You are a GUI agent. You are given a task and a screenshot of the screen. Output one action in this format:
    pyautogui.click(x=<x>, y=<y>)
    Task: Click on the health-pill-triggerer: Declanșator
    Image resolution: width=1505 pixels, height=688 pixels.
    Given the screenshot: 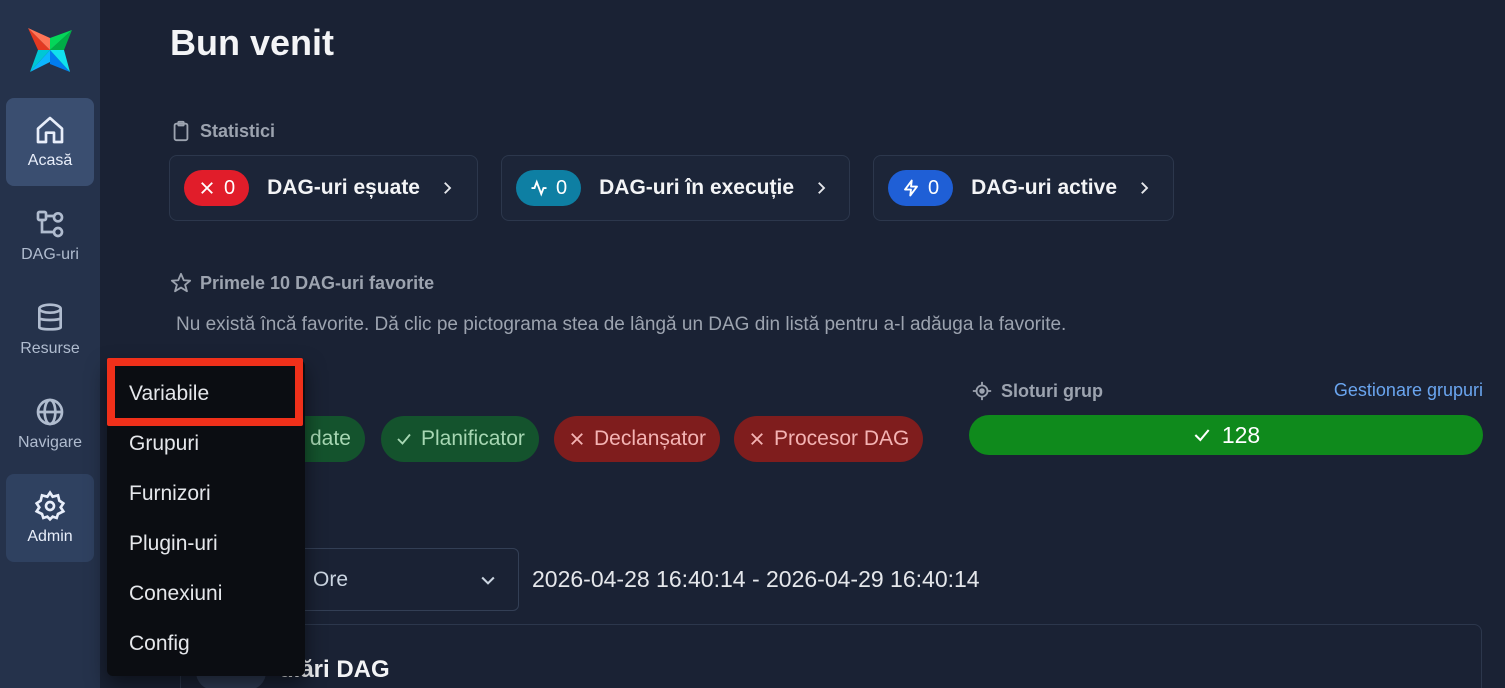 What is the action you would take?
    pyautogui.click(x=637, y=439)
    